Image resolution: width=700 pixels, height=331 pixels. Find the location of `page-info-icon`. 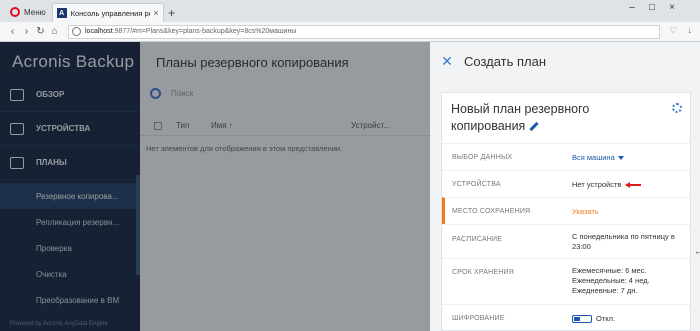

page-info-icon is located at coordinates (76, 31).